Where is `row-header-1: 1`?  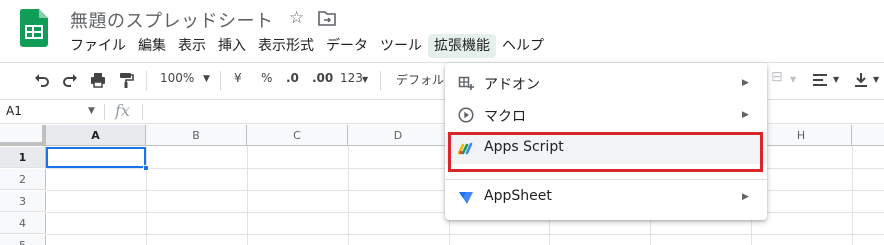 row-header-1: 1 is located at coordinates (23, 157).